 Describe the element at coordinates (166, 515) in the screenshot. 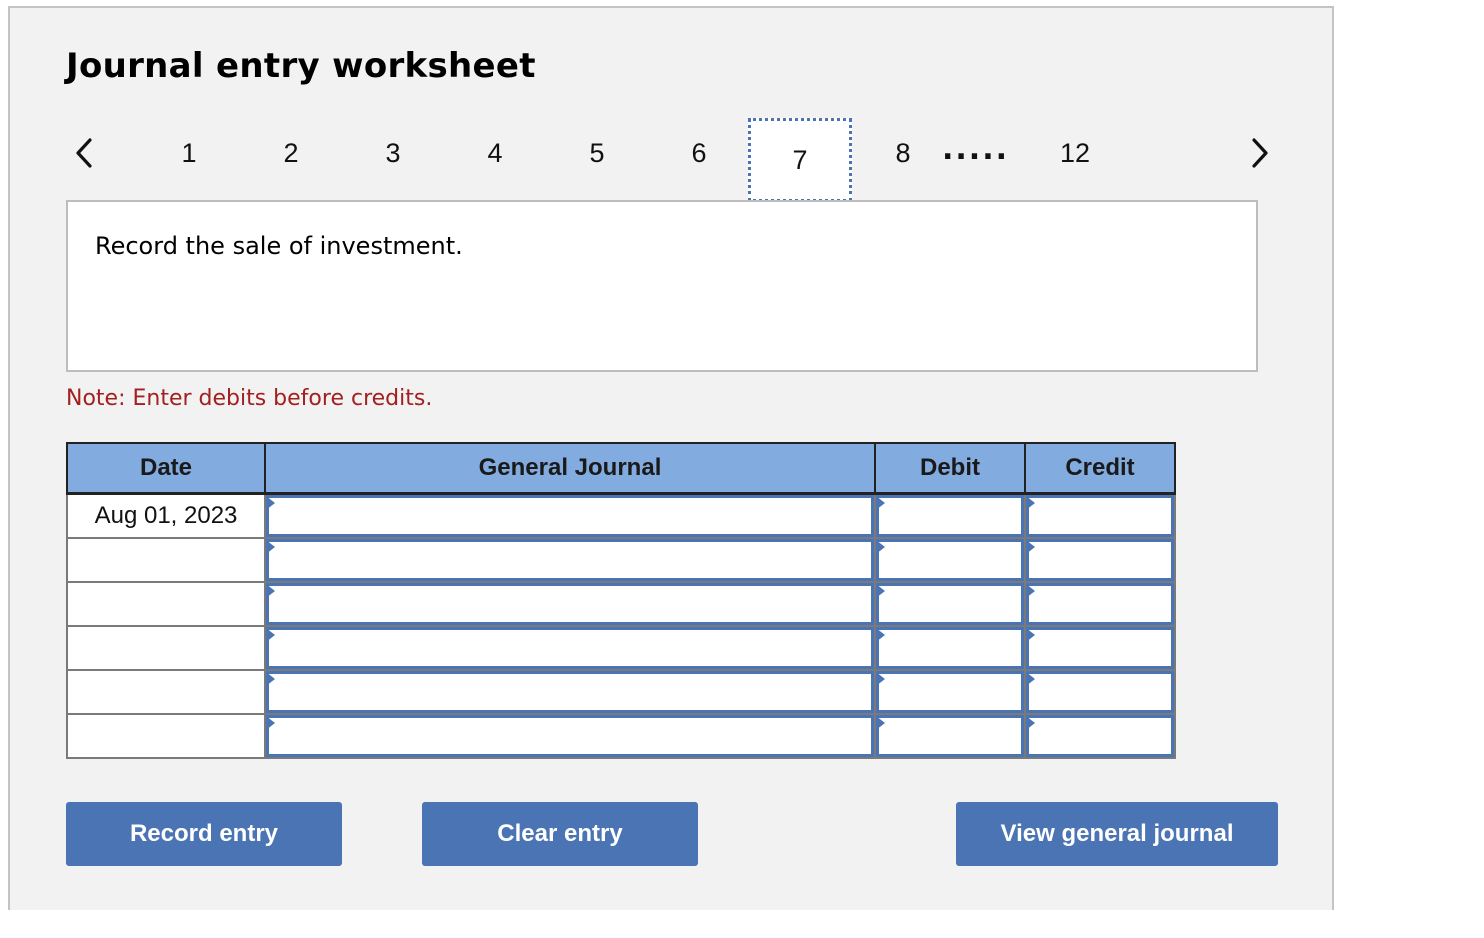

I see `date-cell: Aug 01, 2023` at that location.